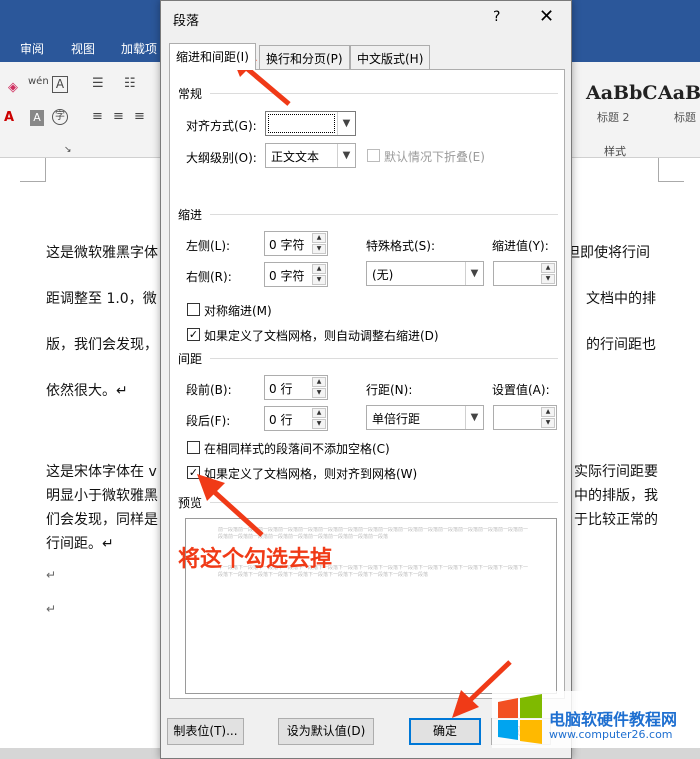 This screenshot has height=759, width=700. Describe the element at coordinates (520, 719) in the screenshot. I see `windows-logo-icon` at that location.